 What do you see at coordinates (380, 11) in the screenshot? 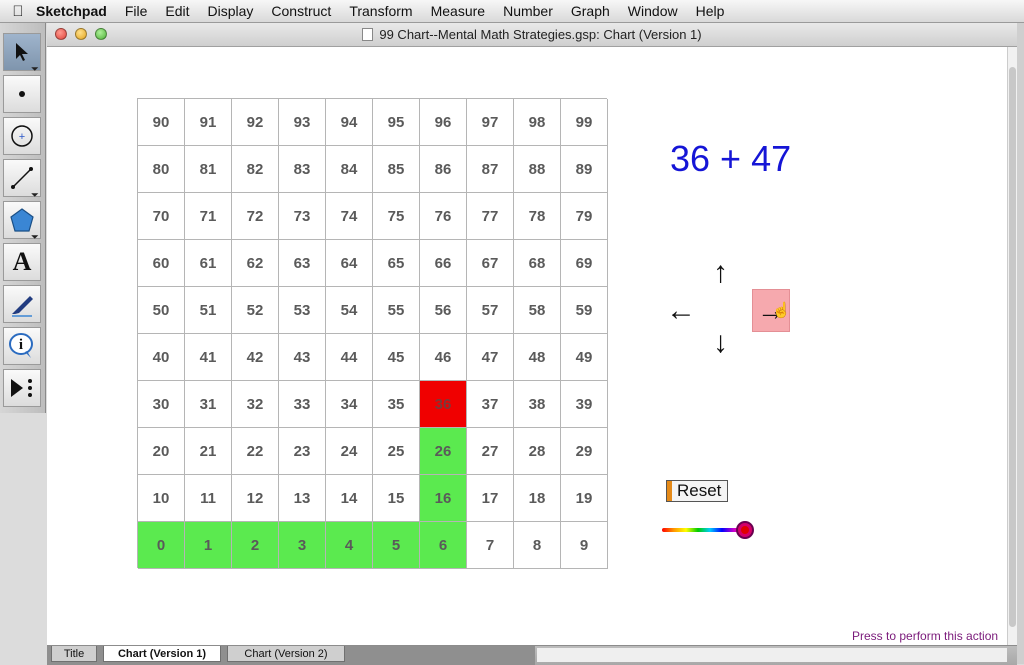
I see `menu-transform: Transform` at bounding box center [380, 11].